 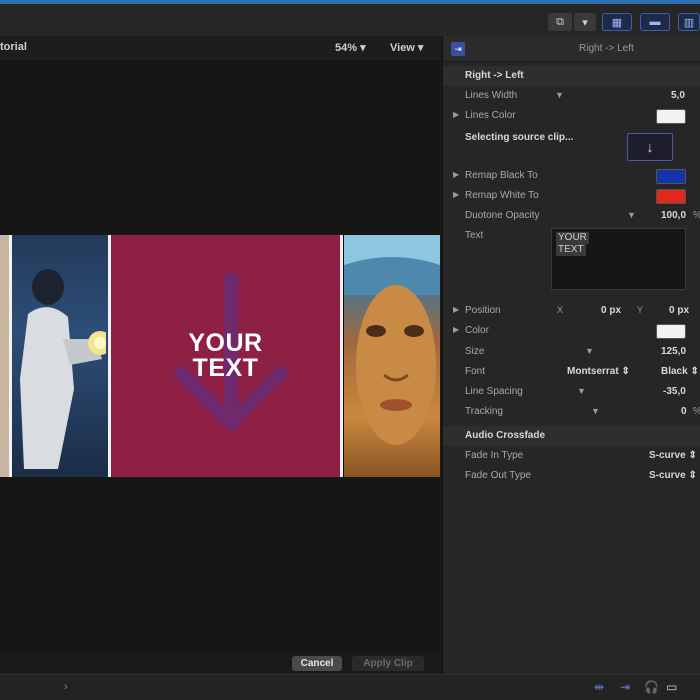 I want to click on position-y-label: Y, so click(x=640, y=310).